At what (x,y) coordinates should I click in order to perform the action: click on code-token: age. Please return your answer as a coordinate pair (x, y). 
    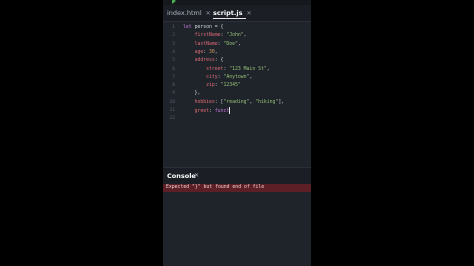
    Looking at the image, I should click on (199, 52).